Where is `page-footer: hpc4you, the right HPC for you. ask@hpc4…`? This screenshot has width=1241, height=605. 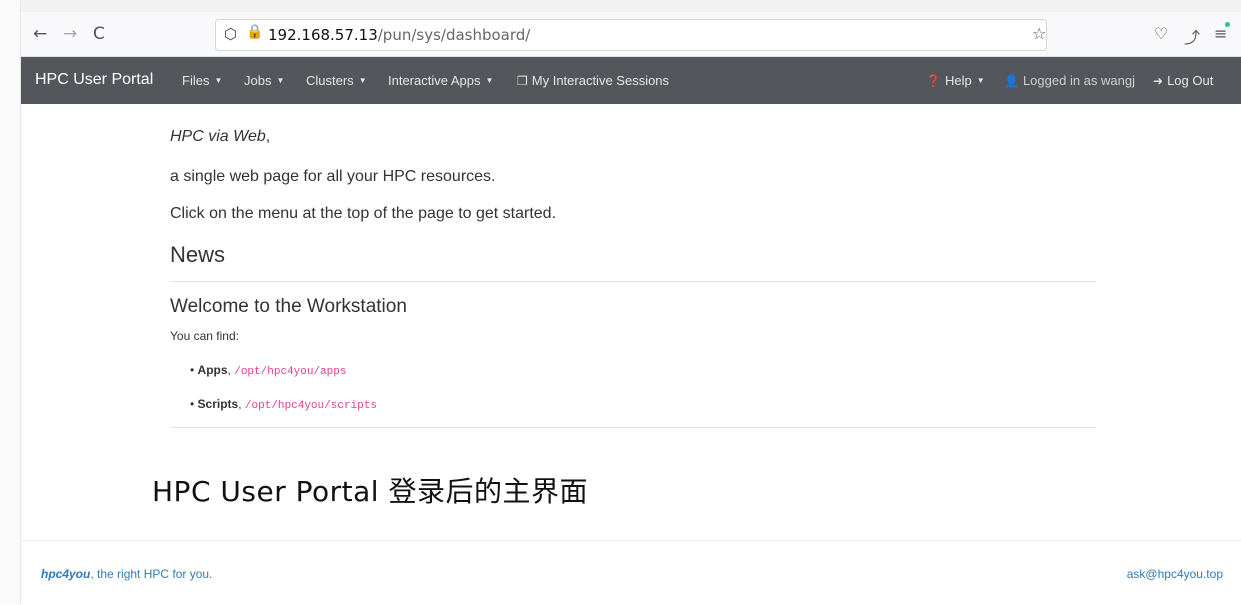 page-footer: hpc4you, the right HPC for you. ask@hpc4… is located at coordinates (631, 572).